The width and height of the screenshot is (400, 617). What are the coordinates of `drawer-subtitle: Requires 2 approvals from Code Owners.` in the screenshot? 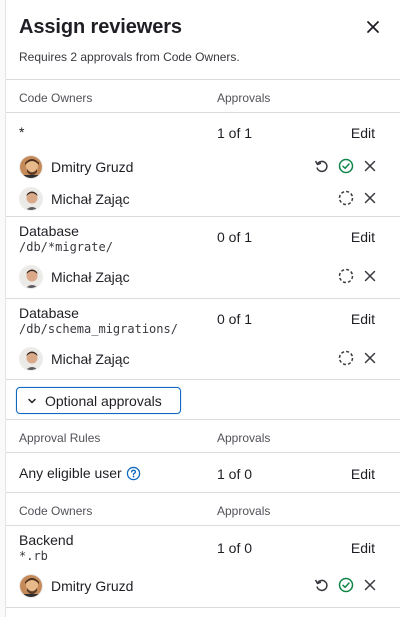 It's located at (129, 57).